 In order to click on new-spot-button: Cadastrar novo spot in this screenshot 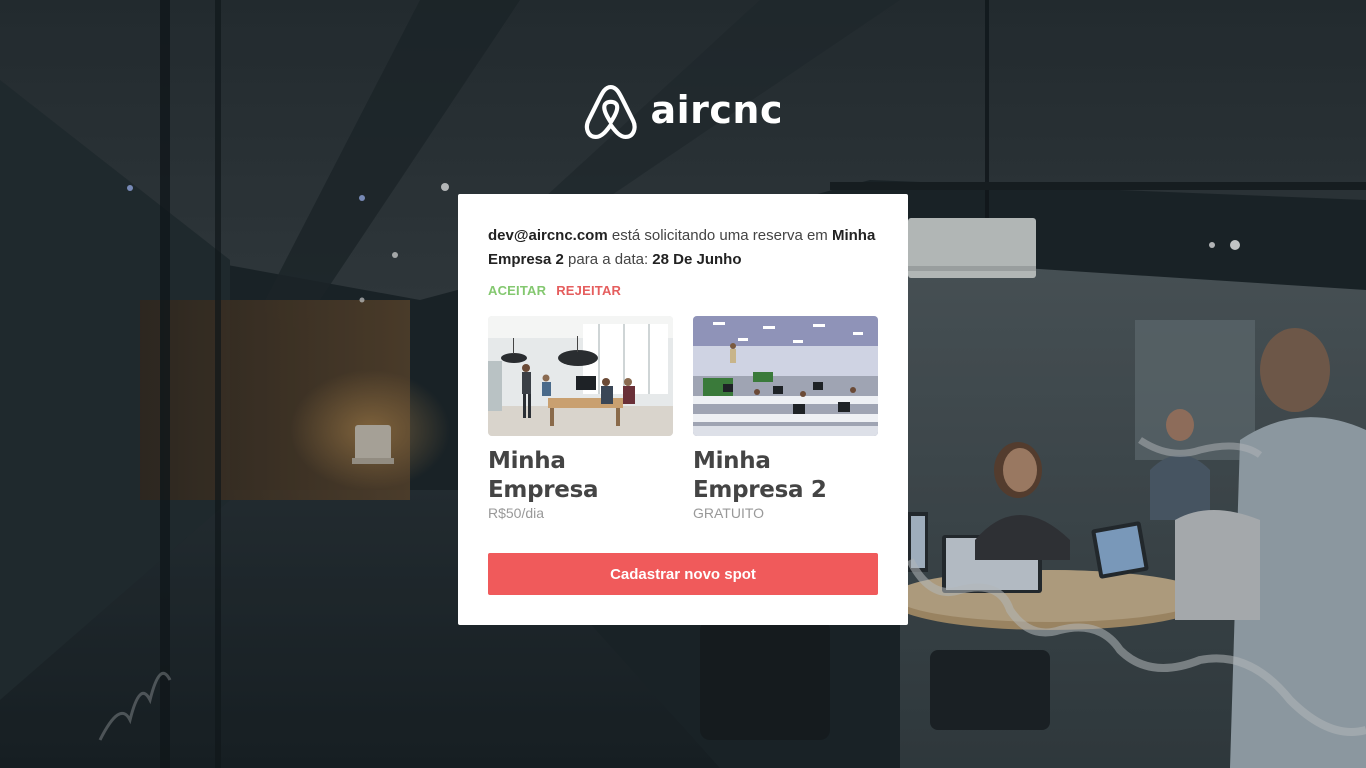, I will do `click(683, 574)`.